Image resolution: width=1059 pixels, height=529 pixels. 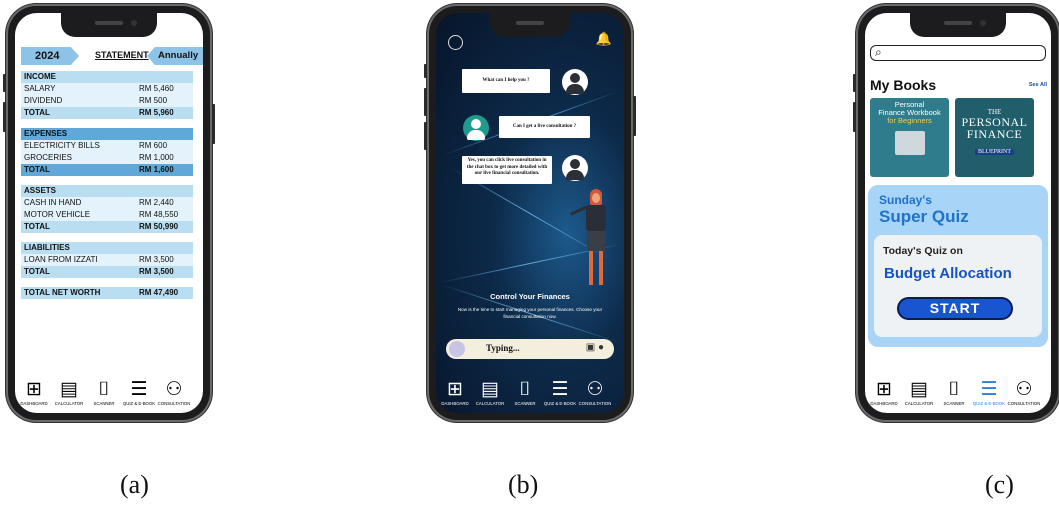 I want to click on quiz-day: Sunday's, so click(x=905, y=200).